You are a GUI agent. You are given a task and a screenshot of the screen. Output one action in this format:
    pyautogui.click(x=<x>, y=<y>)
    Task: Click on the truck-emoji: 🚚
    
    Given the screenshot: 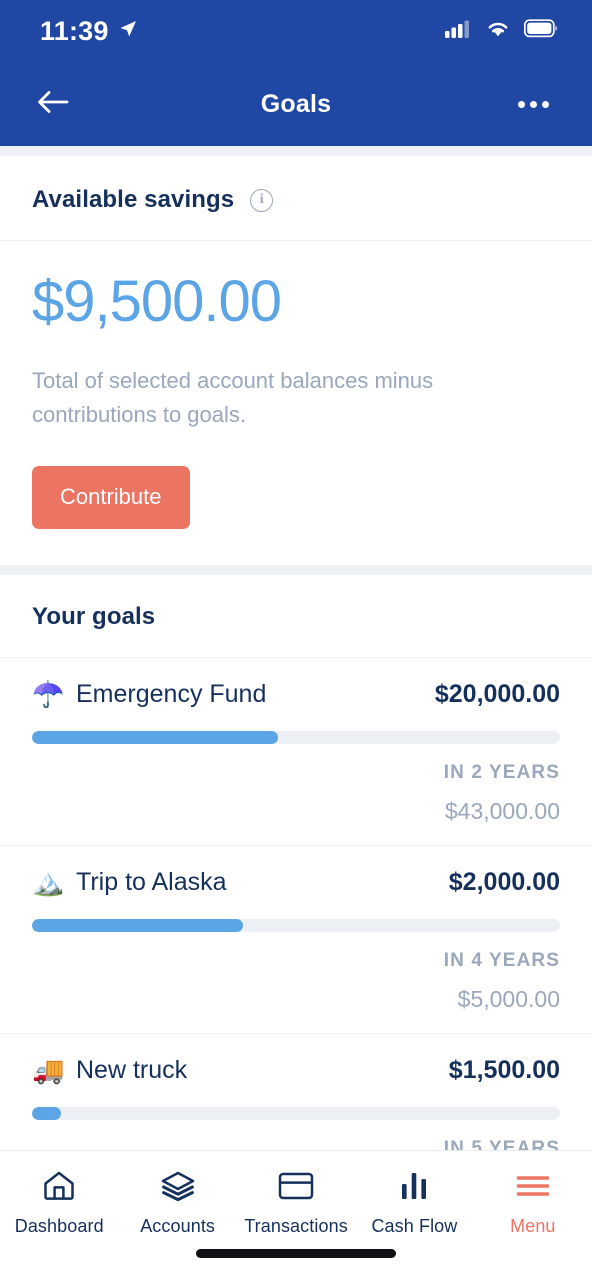 What is the action you would take?
    pyautogui.click(x=48, y=1070)
    